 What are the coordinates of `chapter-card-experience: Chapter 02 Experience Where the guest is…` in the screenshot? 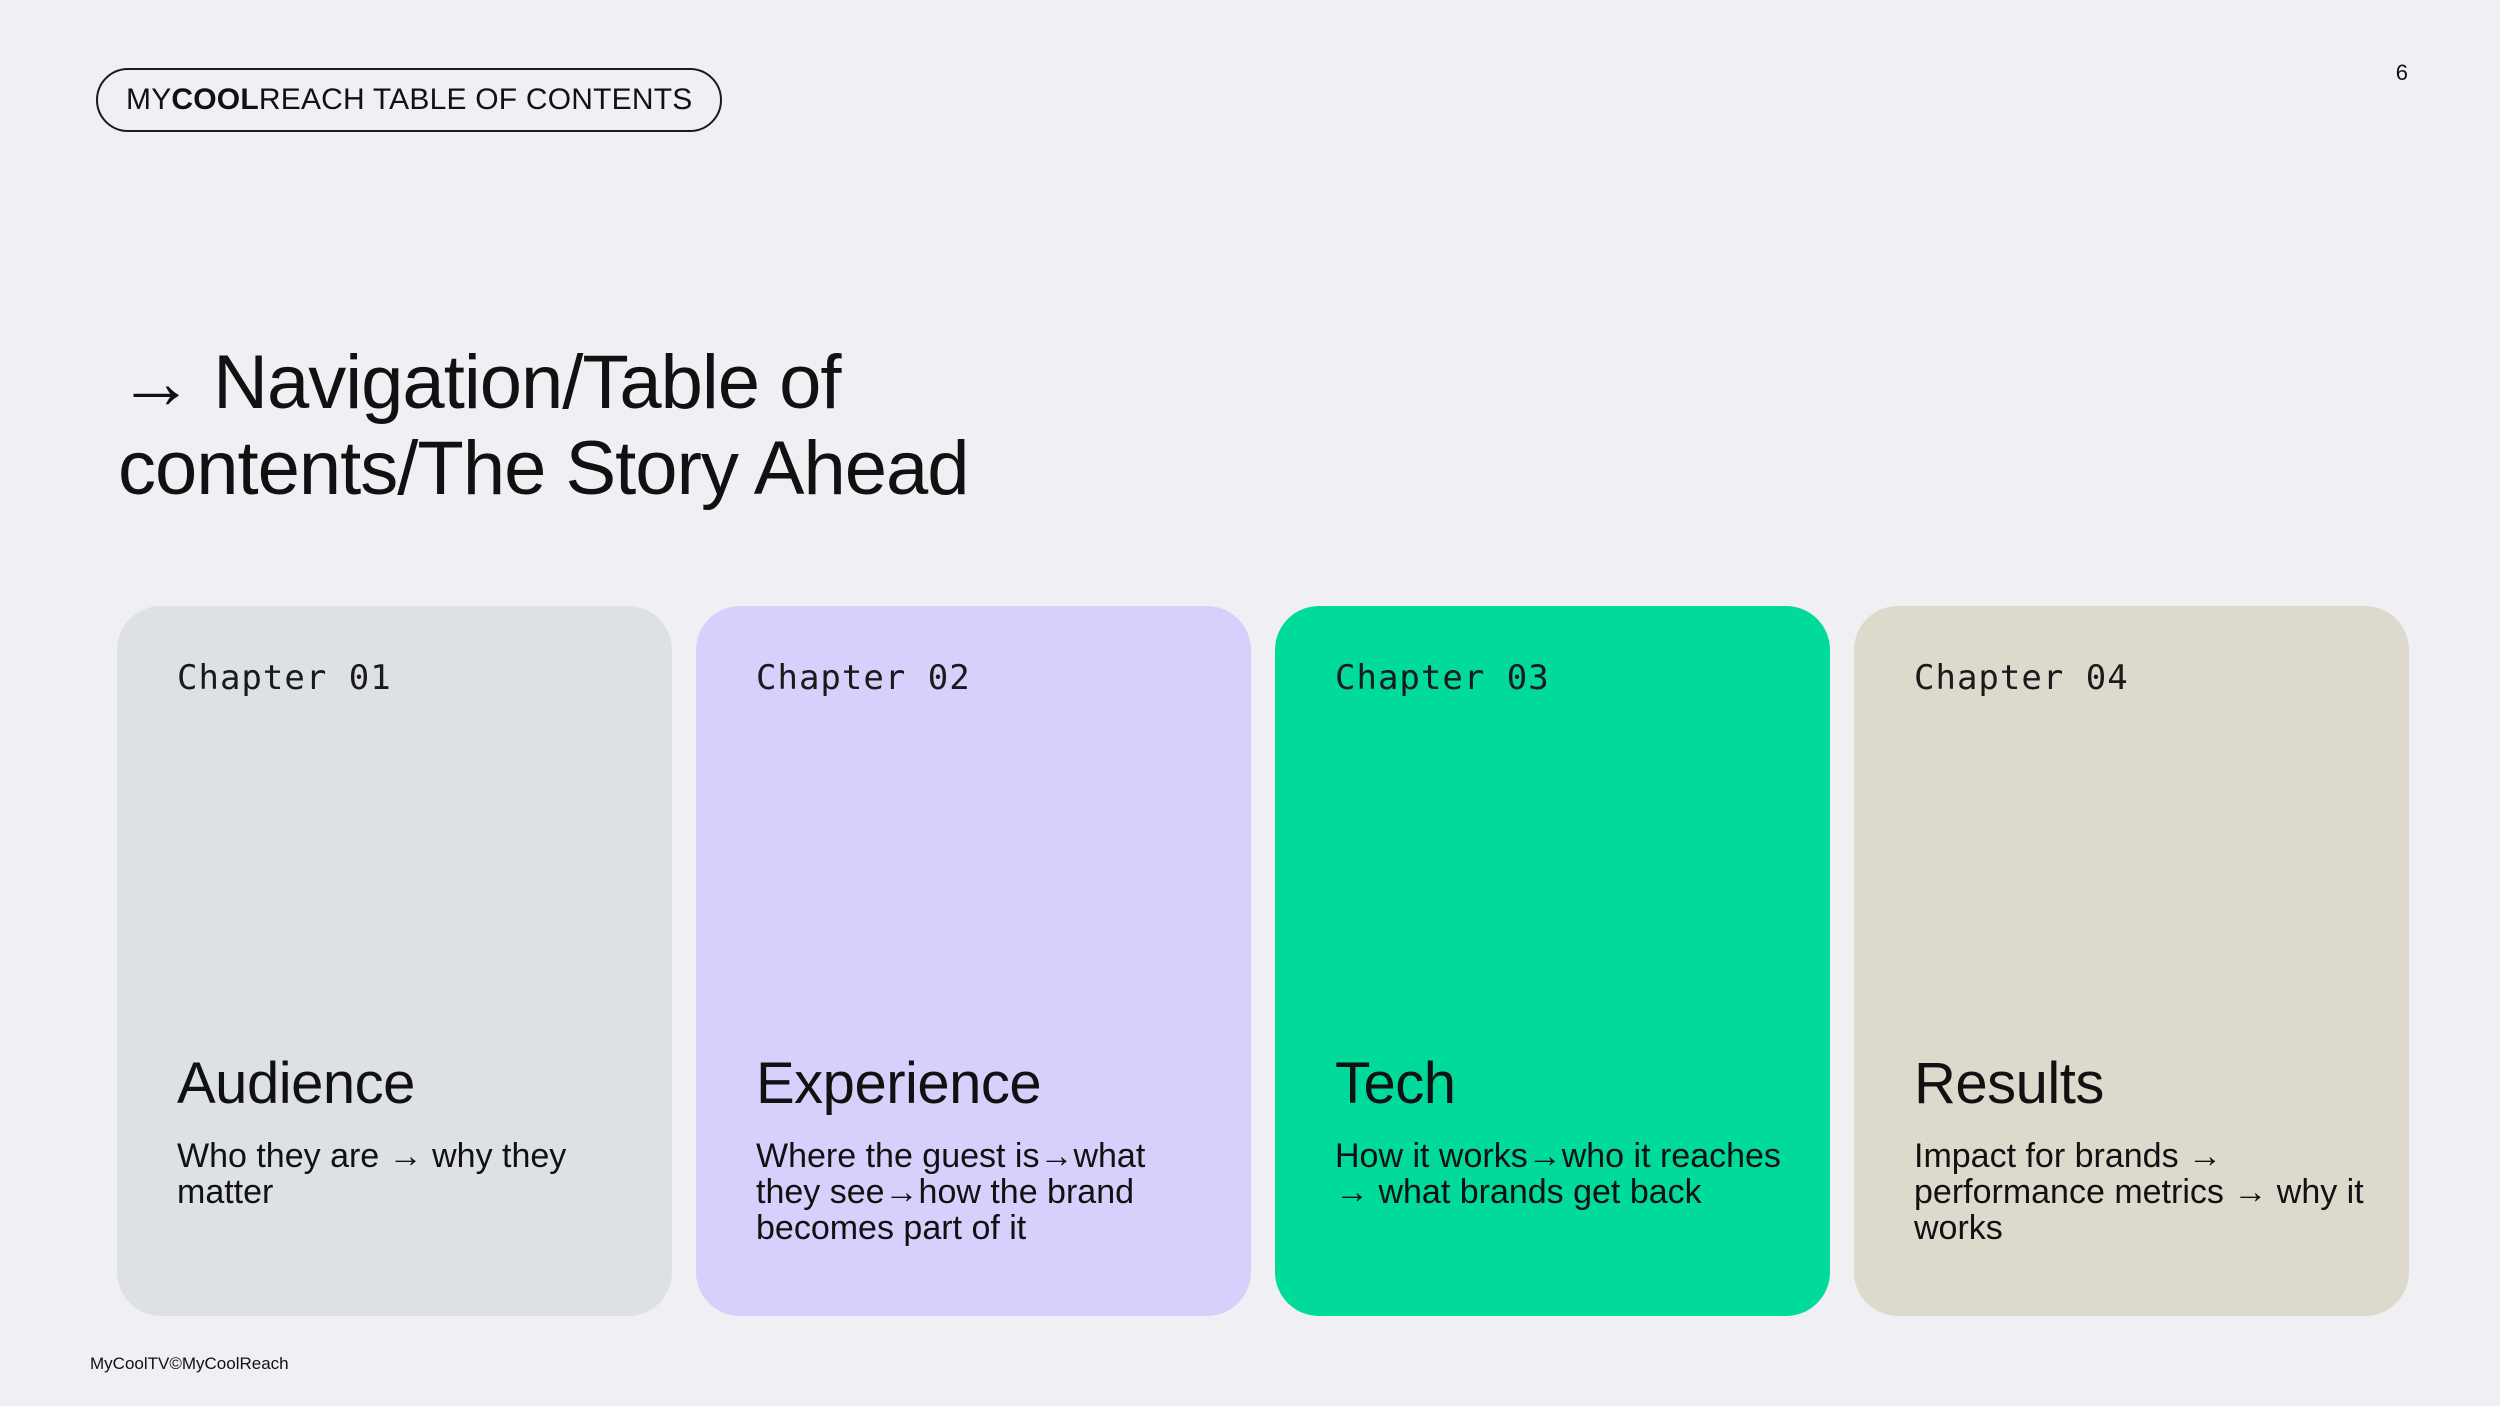 It's located at (973, 961).